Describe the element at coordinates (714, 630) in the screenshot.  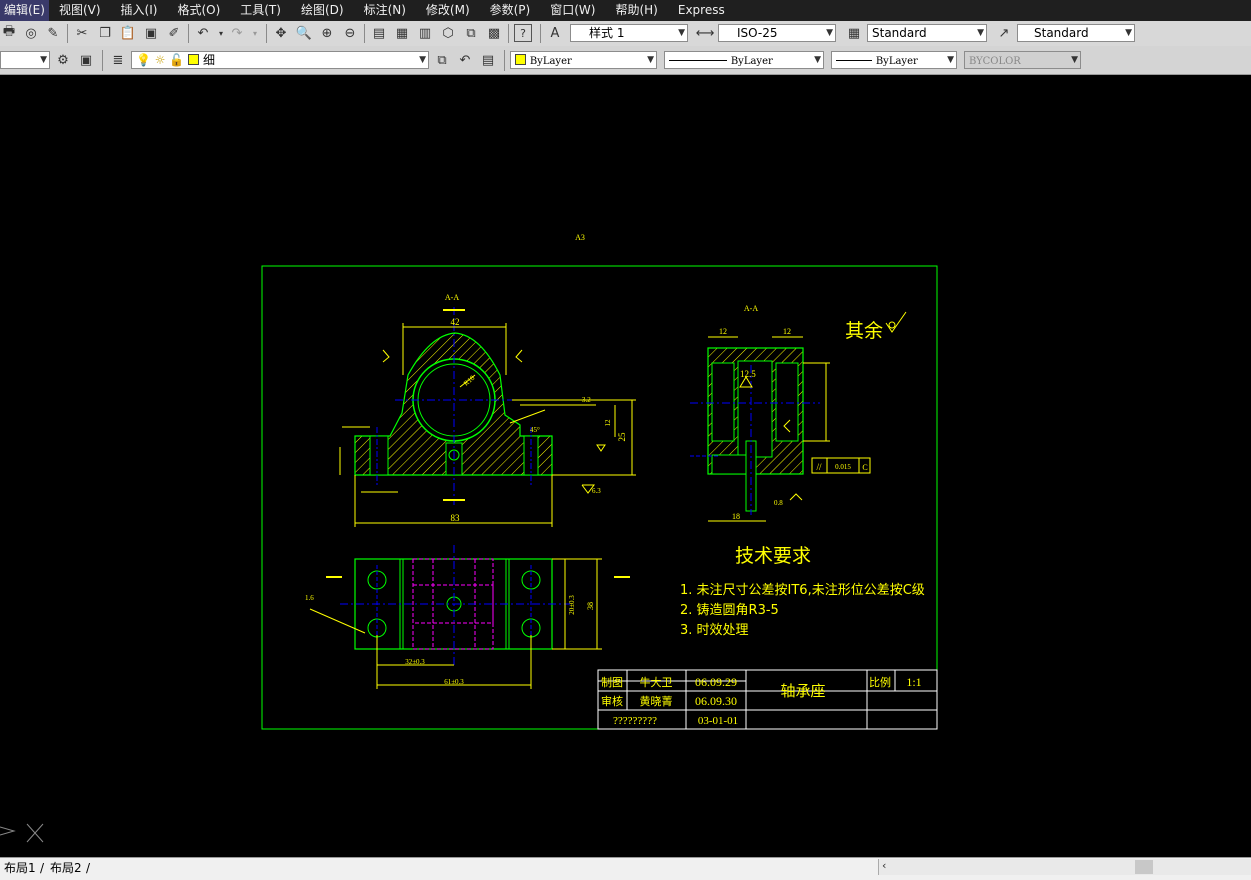
I see `tech-item-3: 3. 时效处理` at that location.